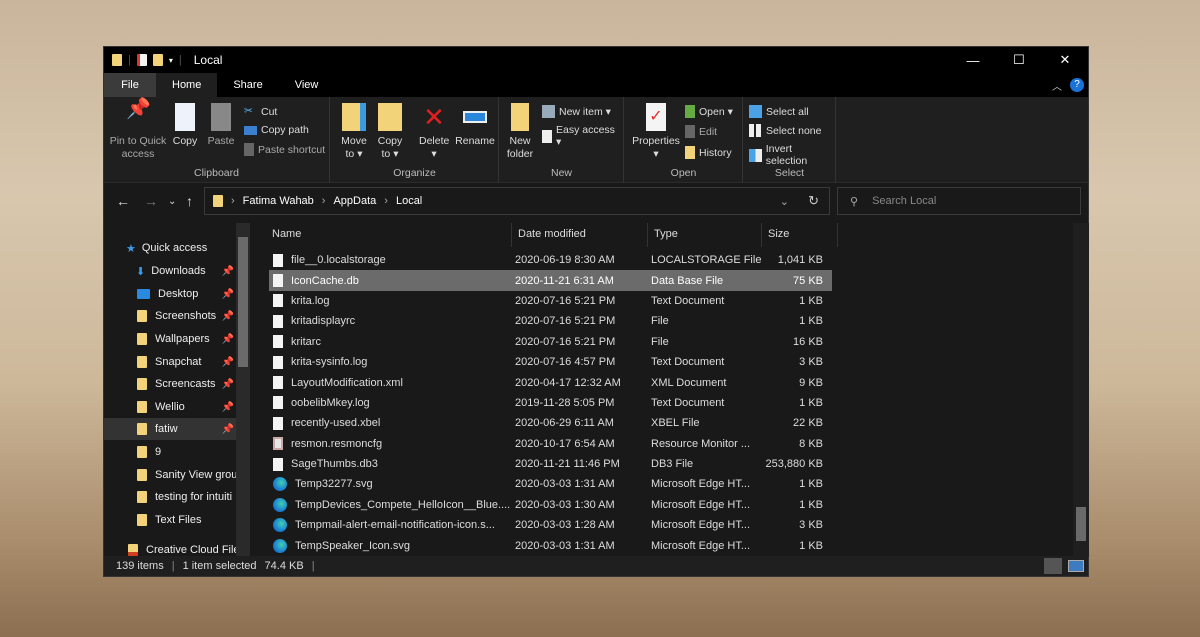  What do you see at coordinates (170, 548) in the screenshot?
I see `sidebar-item-creative-cloud: Creative Cloud File` at bounding box center [170, 548].